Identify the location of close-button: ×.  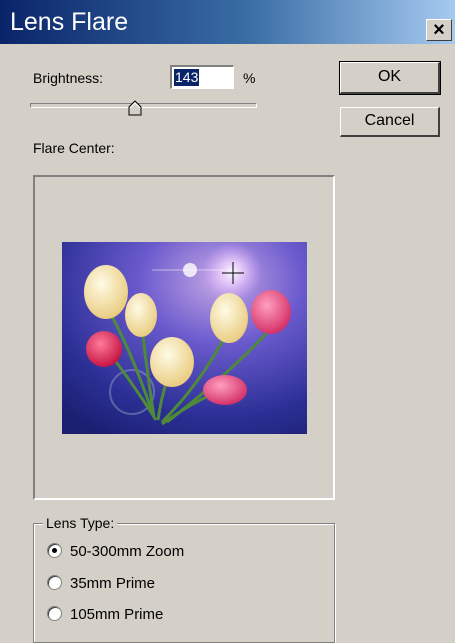
(439, 30).